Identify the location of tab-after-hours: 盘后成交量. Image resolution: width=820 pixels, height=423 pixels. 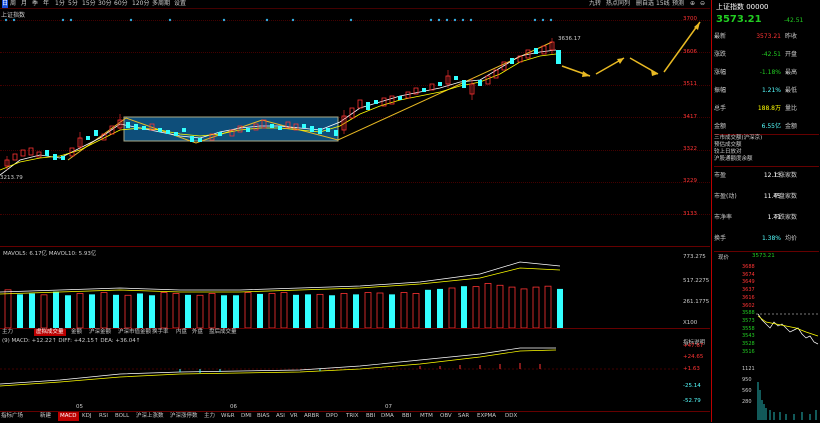
(223, 332).